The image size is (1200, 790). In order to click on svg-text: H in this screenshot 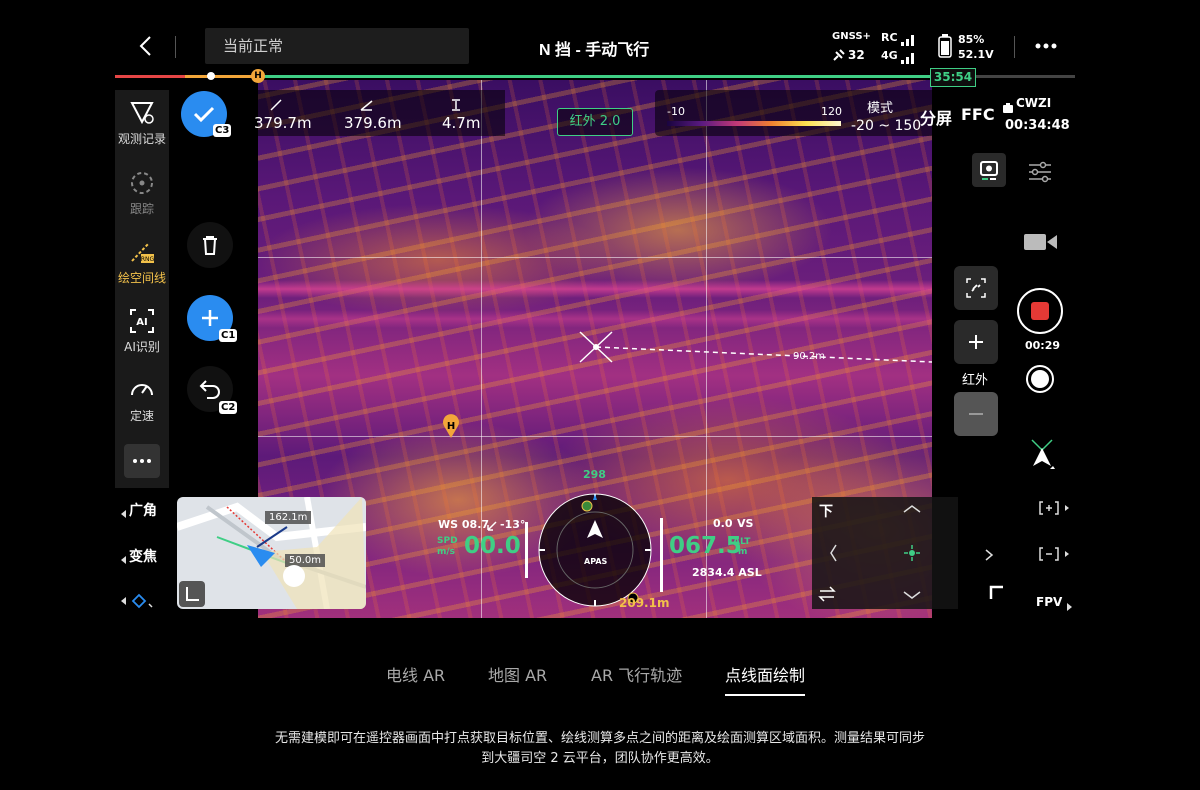, I will do `click(451, 426)`.